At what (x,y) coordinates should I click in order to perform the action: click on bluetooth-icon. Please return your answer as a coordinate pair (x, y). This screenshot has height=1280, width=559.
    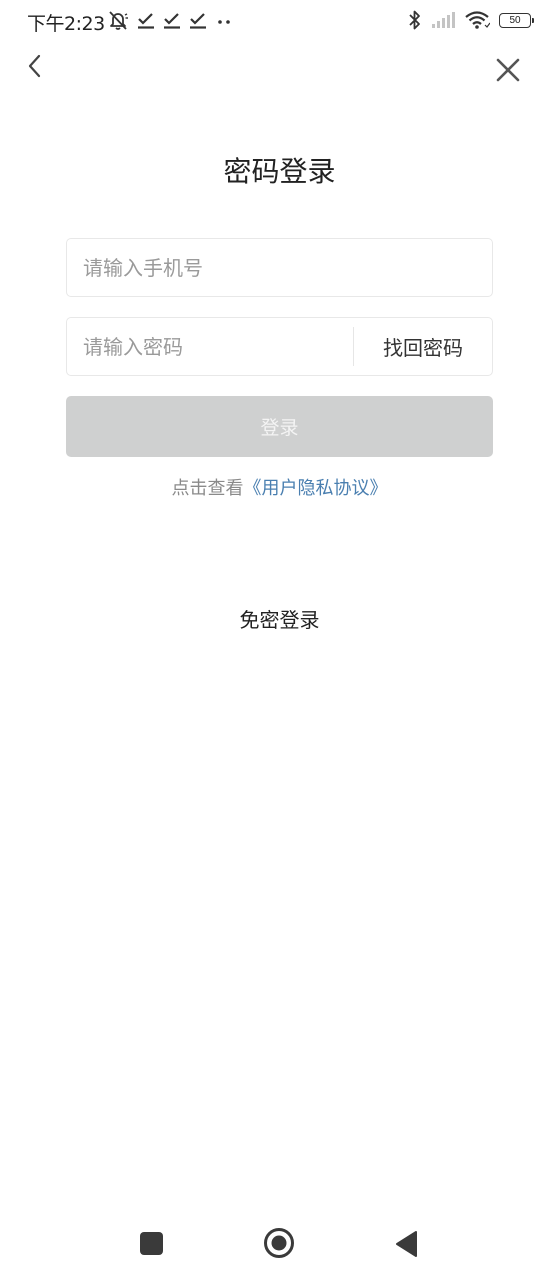
    Looking at the image, I should click on (414, 20).